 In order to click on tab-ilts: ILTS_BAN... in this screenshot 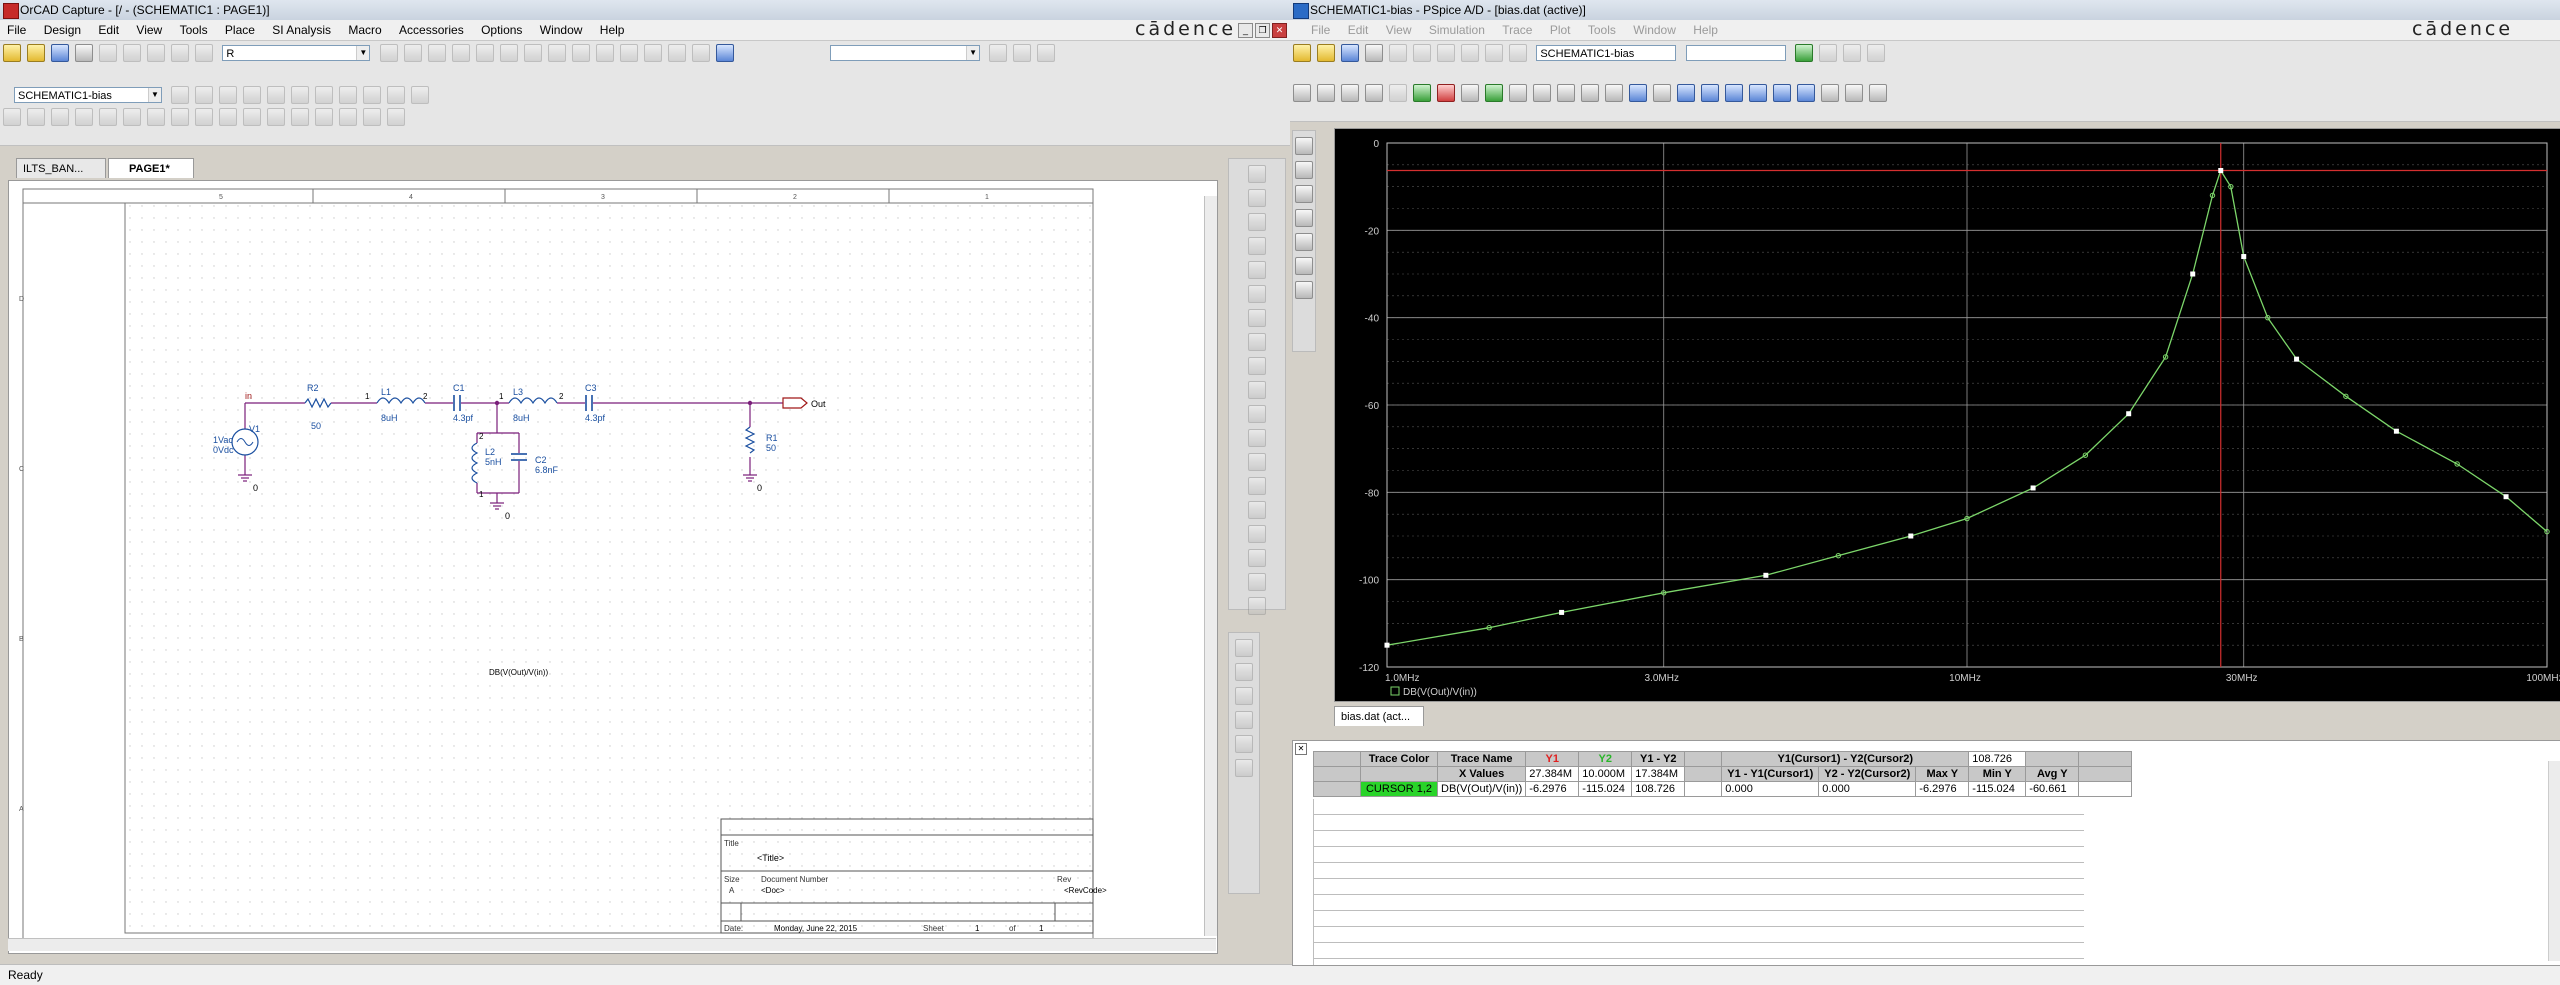, I will do `click(61, 168)`.